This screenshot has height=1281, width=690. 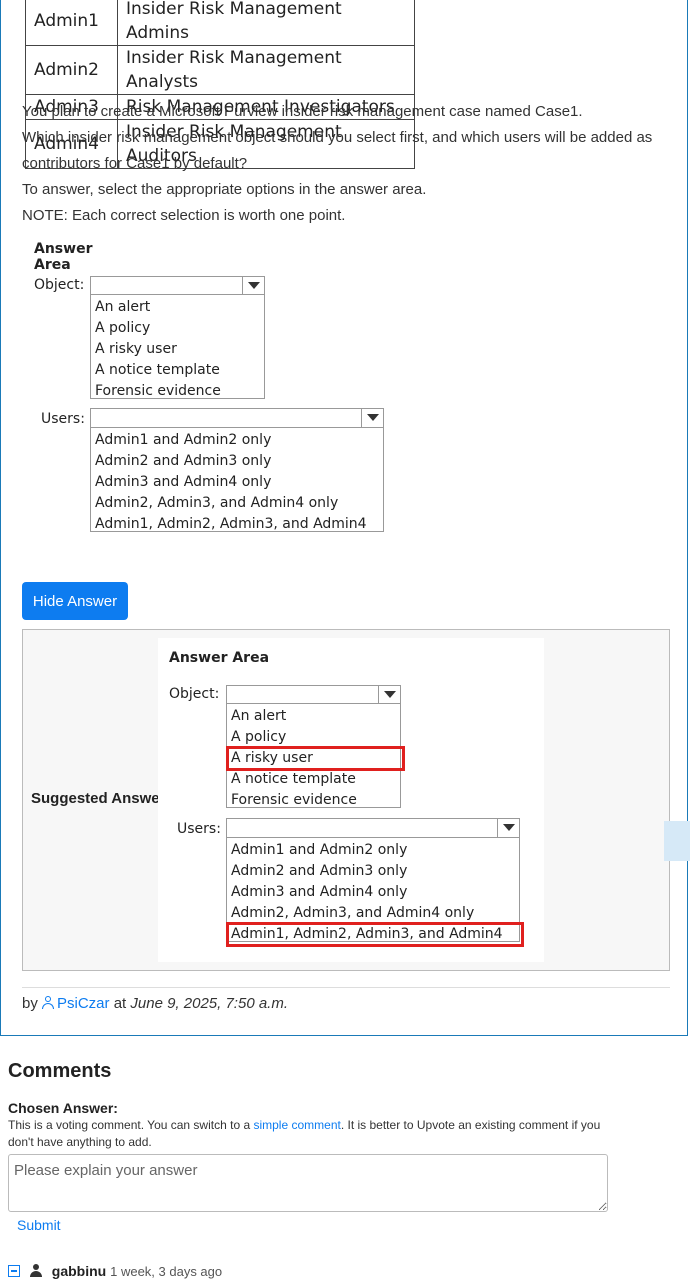 What do you see at coordinates (76, 1003) in the screenshot?
I see `author-link: PsiCzar` at bounding box center [76, 1003].